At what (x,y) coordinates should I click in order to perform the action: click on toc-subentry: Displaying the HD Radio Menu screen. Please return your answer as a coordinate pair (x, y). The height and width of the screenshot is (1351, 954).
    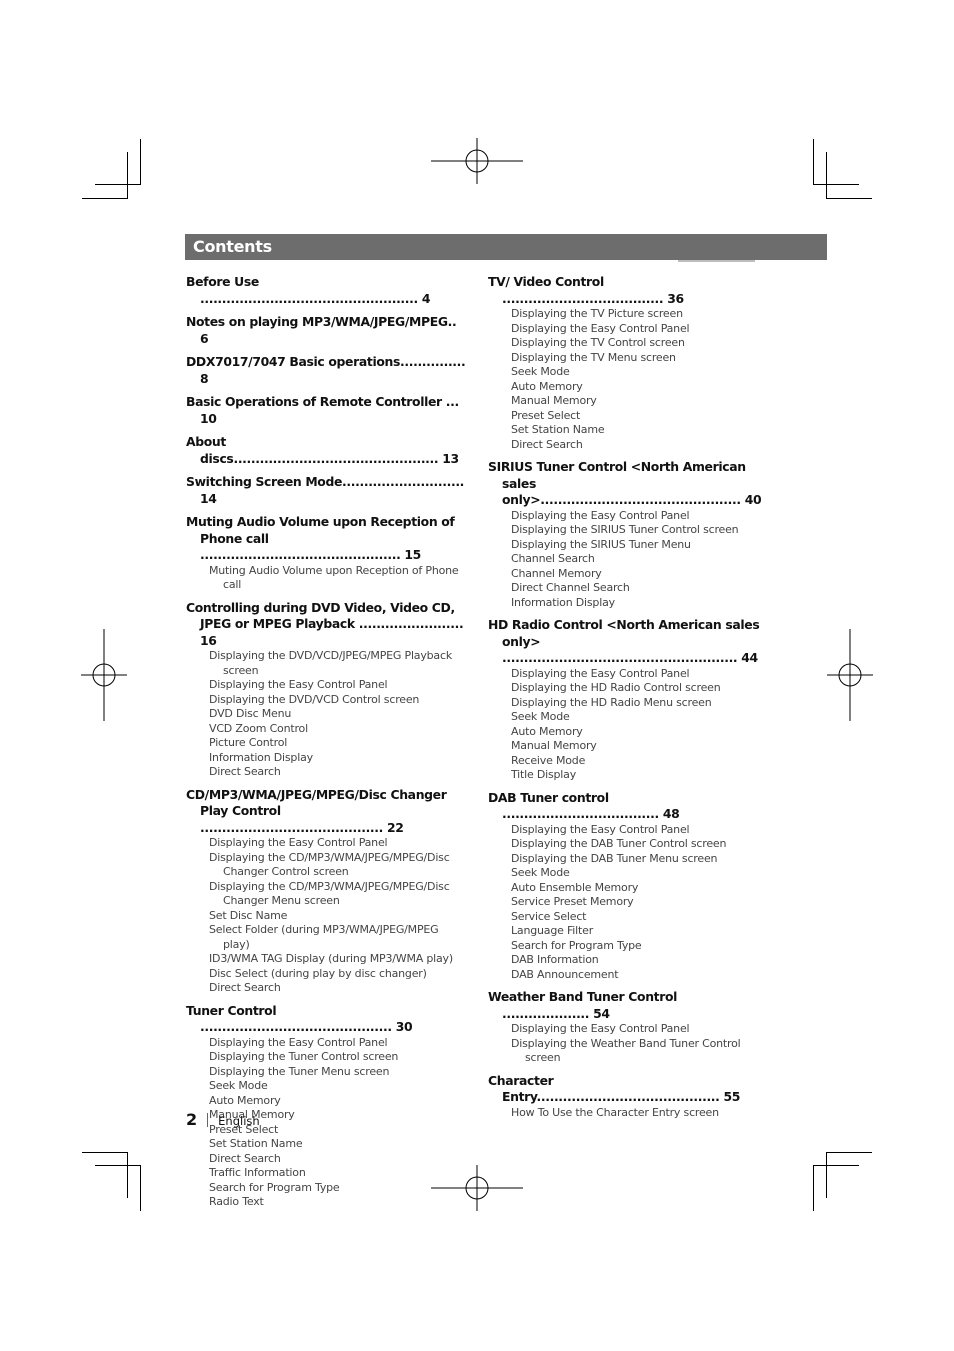
    Looking at the image, I should click on (628, 703).